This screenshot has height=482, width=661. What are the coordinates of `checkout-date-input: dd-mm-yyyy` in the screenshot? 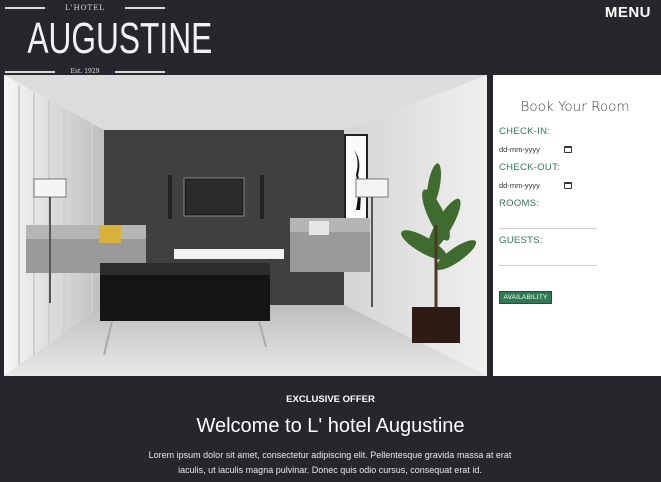 It's located at (535, 185).